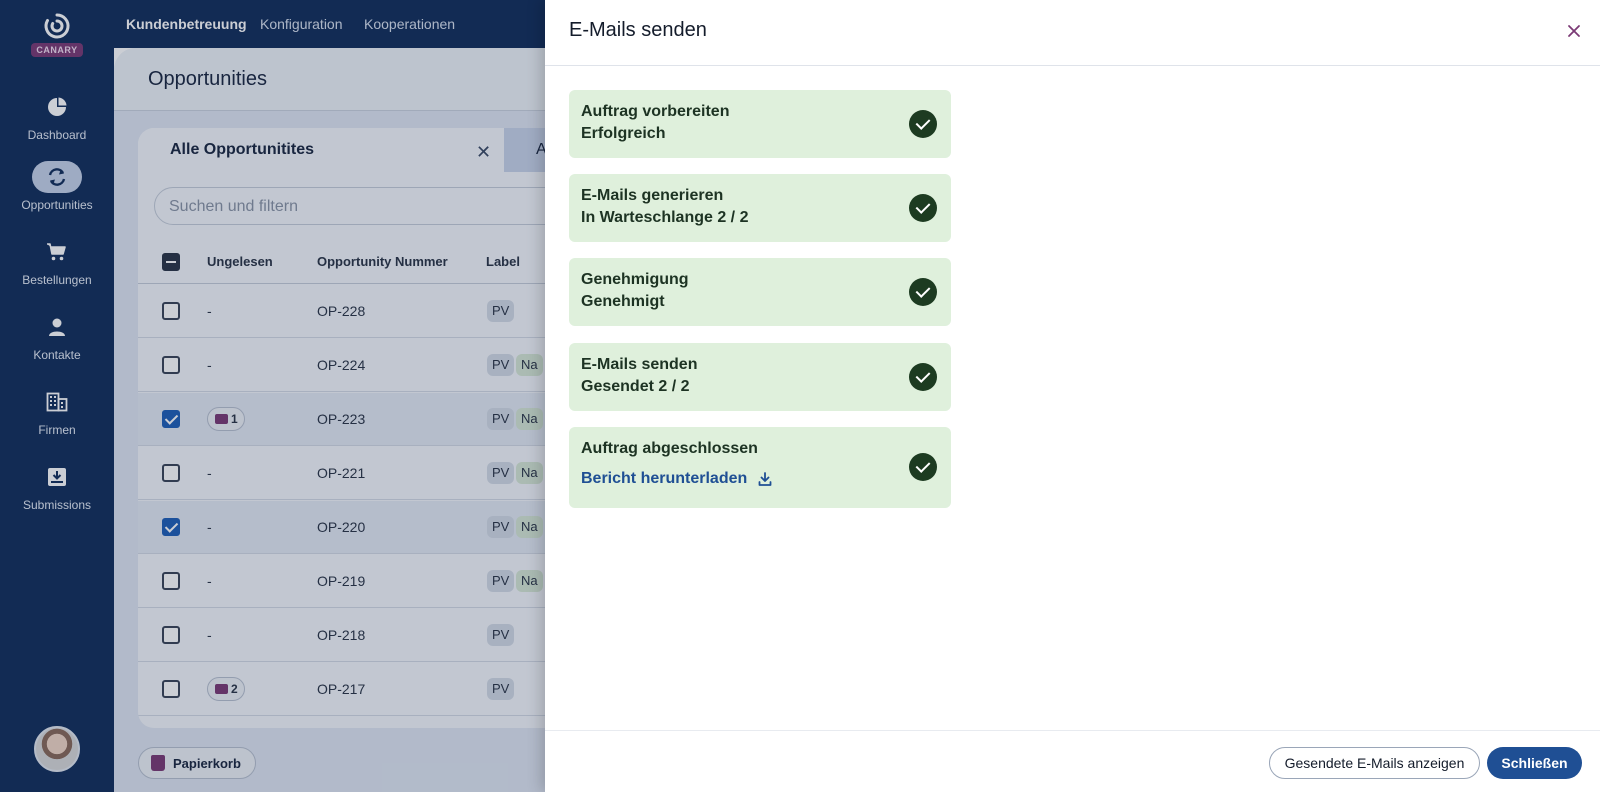 The height and width of the screenshot is (792, 1600). I want to click on sidebar-item-submissions: Submissions, so click(57, 486).